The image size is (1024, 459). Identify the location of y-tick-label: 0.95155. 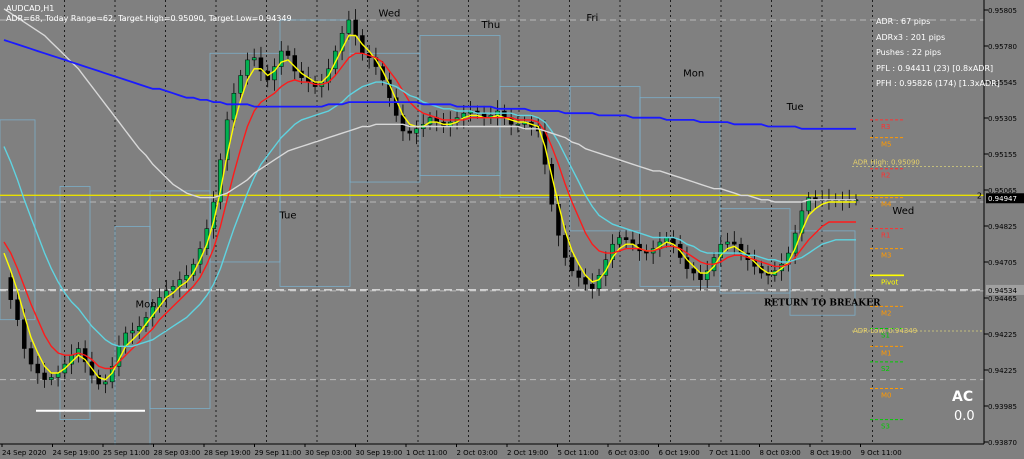
(1002, 155).